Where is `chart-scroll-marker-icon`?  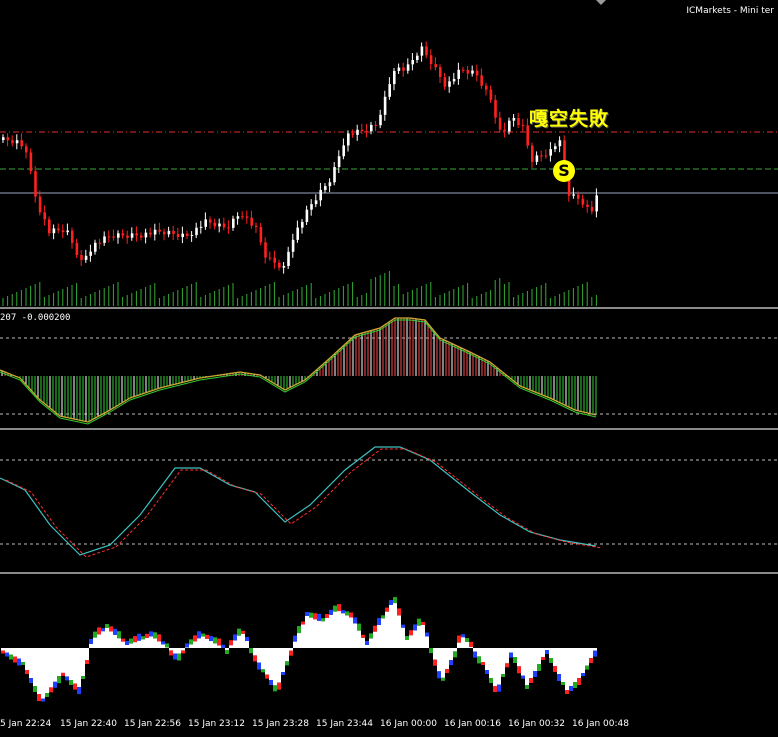 chart-scroll-marker-icon is located at coordinates (601, 2).